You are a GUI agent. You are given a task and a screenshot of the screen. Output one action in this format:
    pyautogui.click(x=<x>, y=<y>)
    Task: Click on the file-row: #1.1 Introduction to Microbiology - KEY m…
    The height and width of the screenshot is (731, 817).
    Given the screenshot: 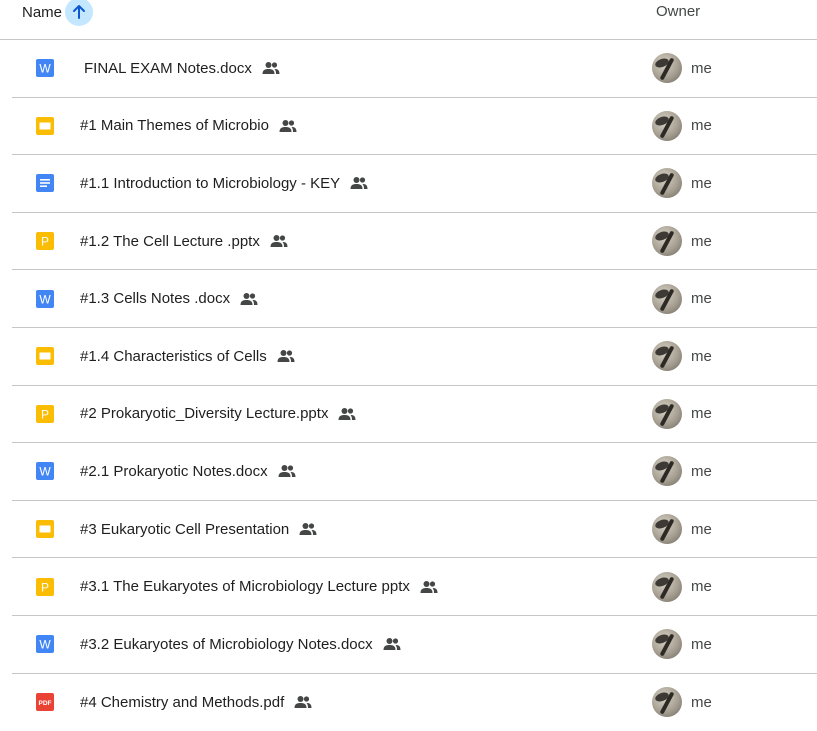 What is the action you would take?
    pyautogui.click(x=414, y=184)
    